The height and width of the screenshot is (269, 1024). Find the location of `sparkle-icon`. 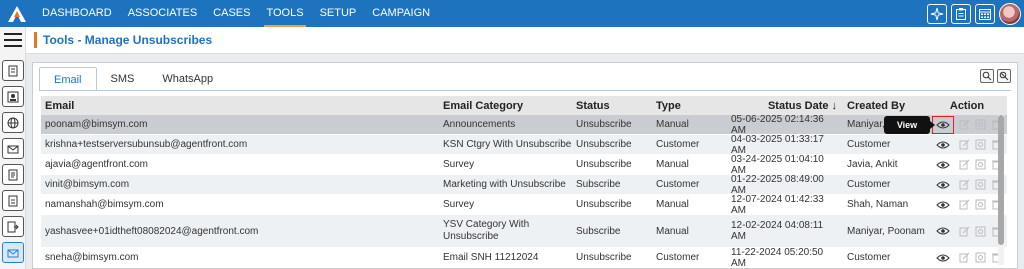

sparkle-icon is located at coordinates (937, 13).